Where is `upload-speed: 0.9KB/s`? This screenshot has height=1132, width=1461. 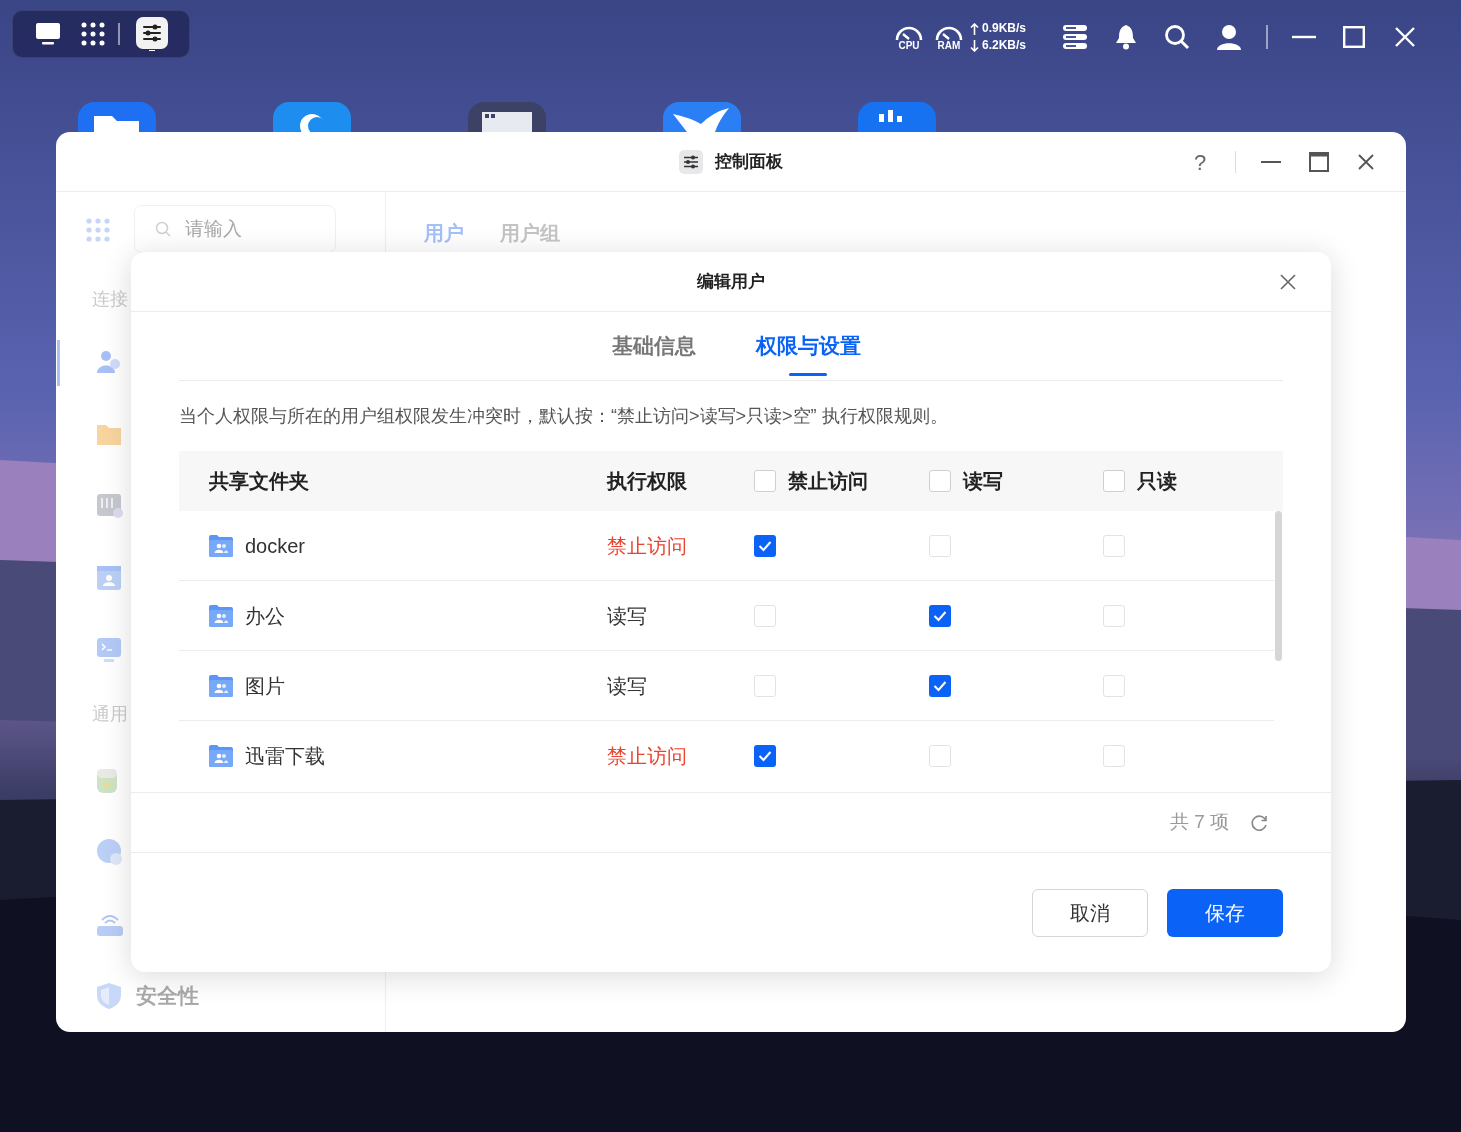
upload-speed: 0.9KB/s is located at coordinates (1004, 28).